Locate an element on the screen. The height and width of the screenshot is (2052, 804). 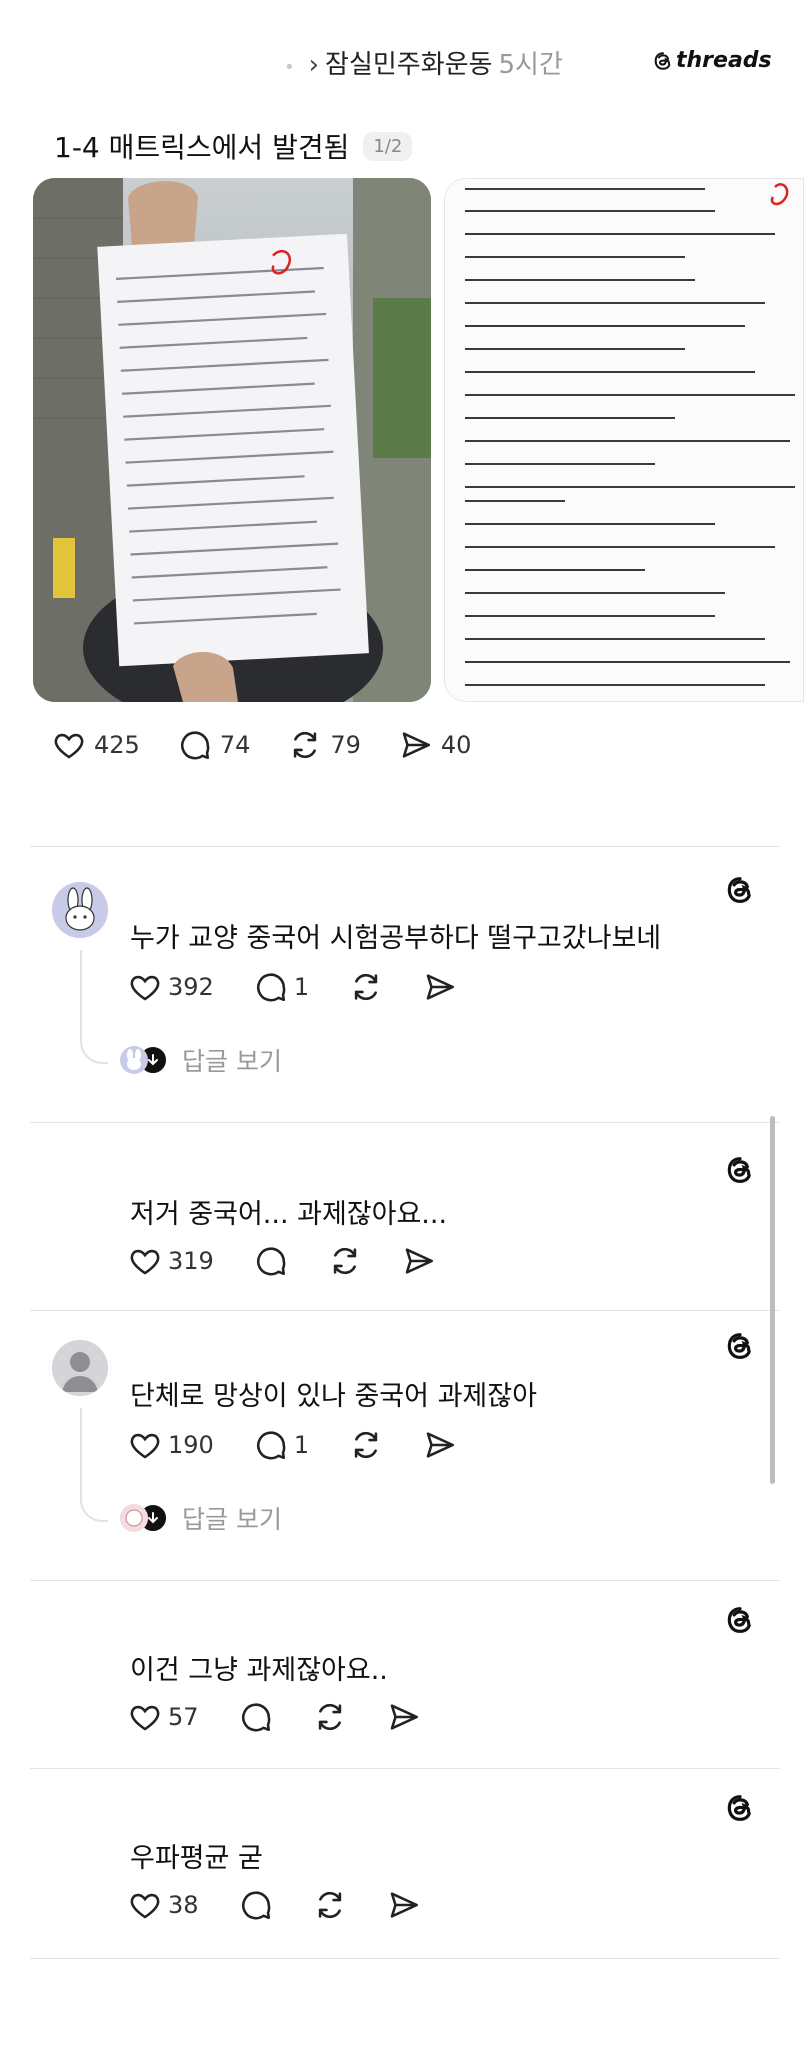
reply-actions: 392 1 is located at coordinates (292, 987).